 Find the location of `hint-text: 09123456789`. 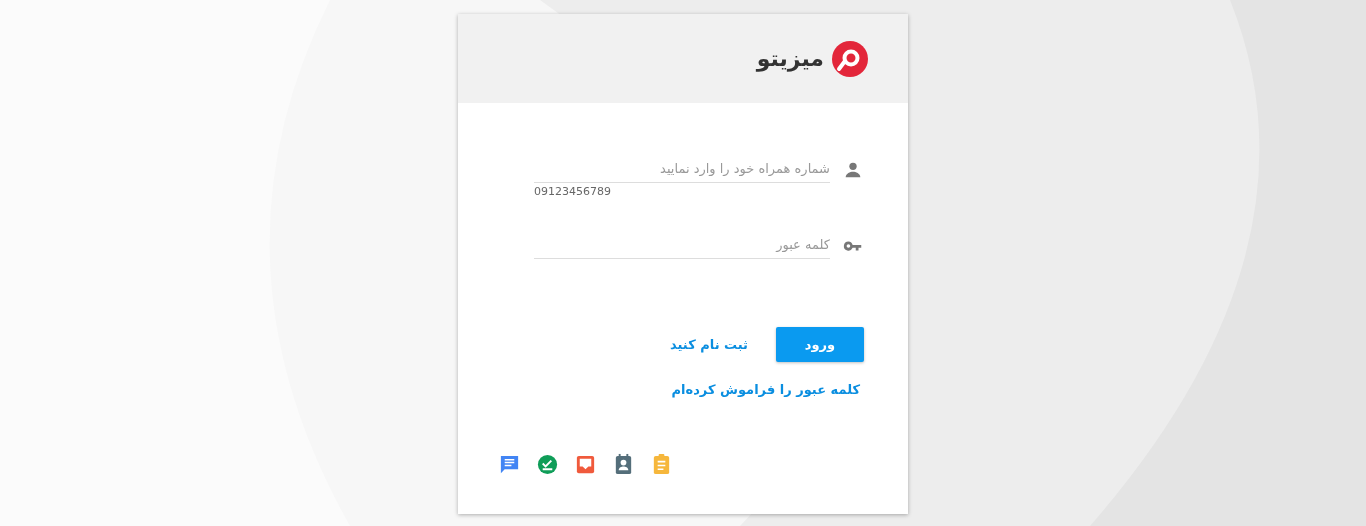

hint-text: 09123456789 is located at coordinates (572, 191).